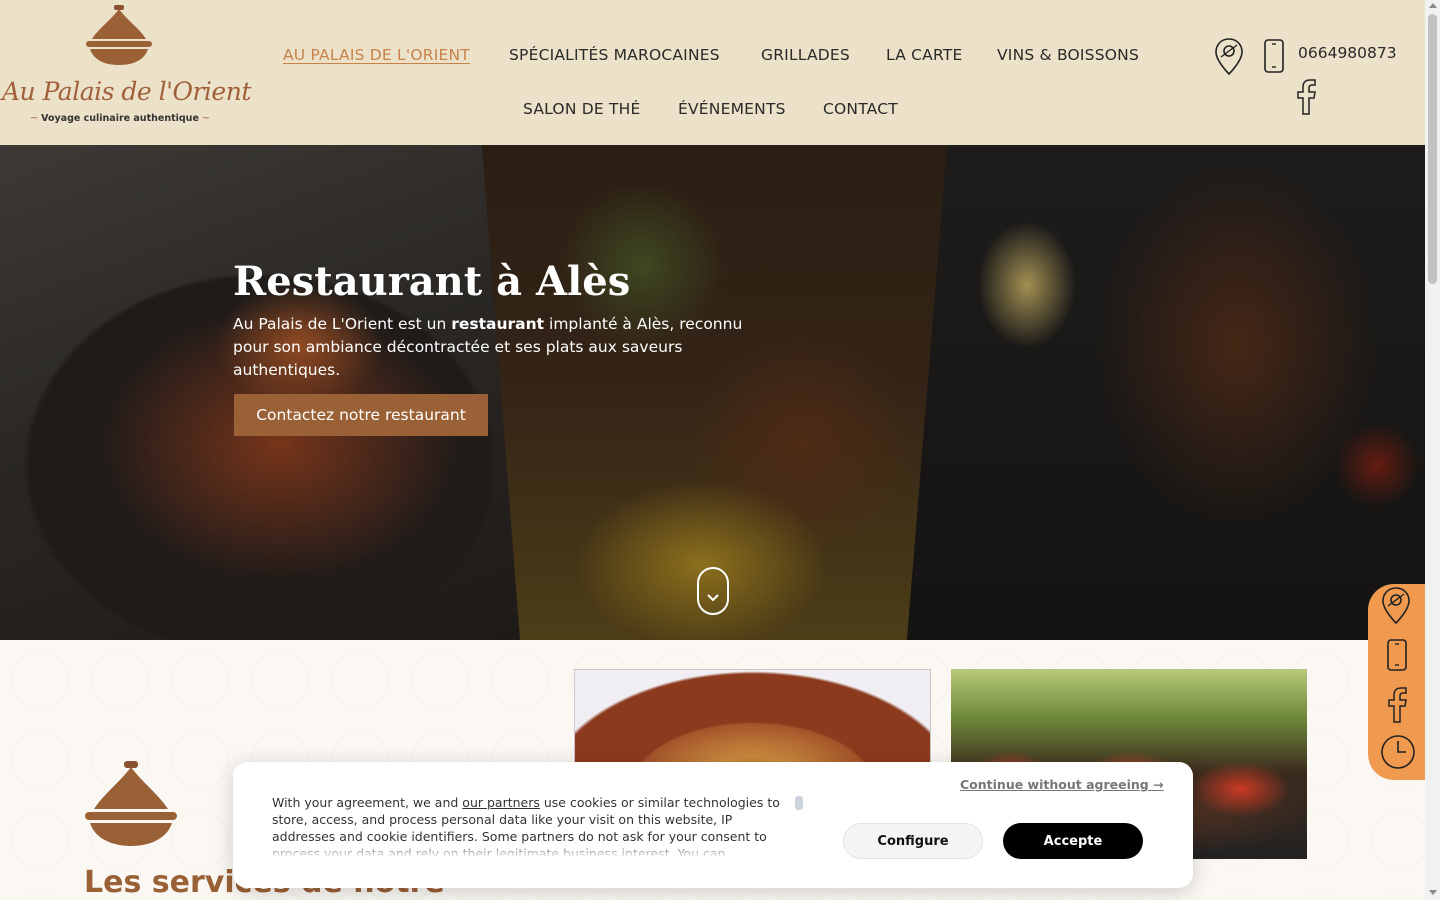  What do you see at coordinates (432, 281) in the screenshot?
I see `hero-title: Restaurant à Alès` at bounding box center [432, 281].